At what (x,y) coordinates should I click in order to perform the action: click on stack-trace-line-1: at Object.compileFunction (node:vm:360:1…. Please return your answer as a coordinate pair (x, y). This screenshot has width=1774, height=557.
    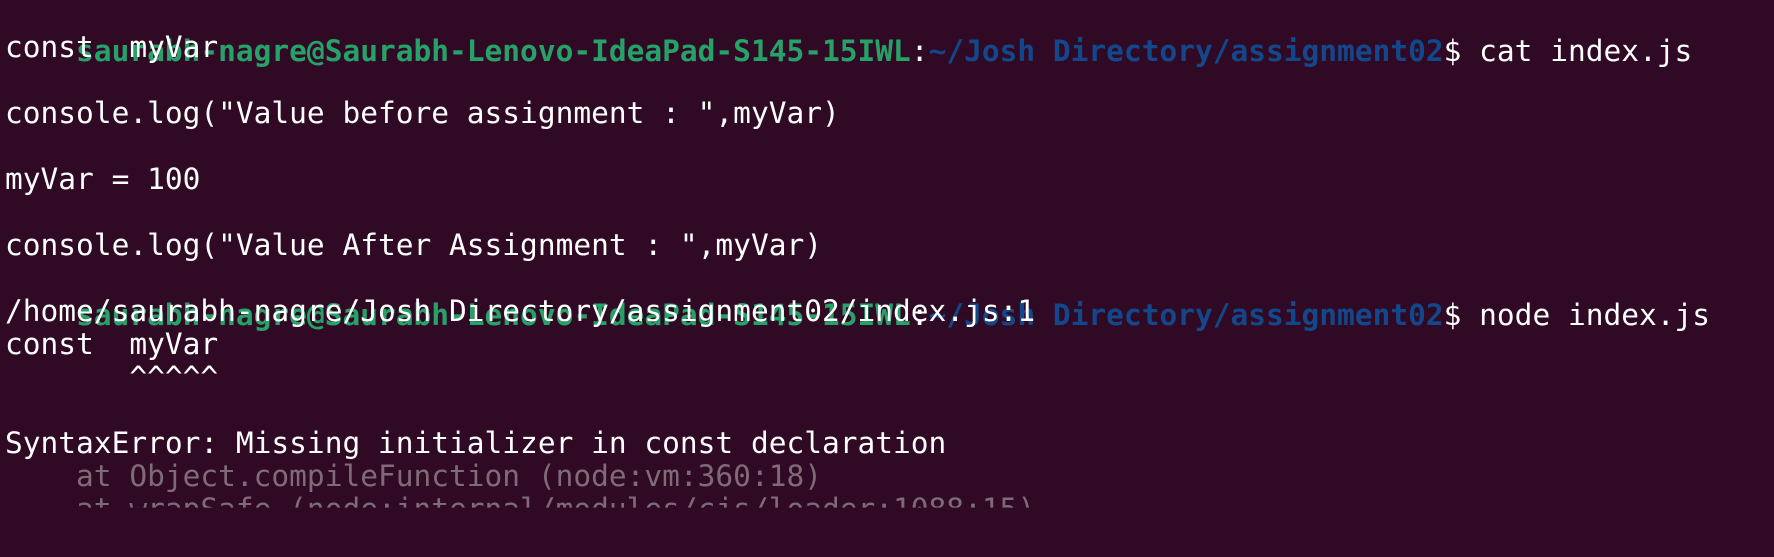
    Looking at the image, I should click on (413, 476).